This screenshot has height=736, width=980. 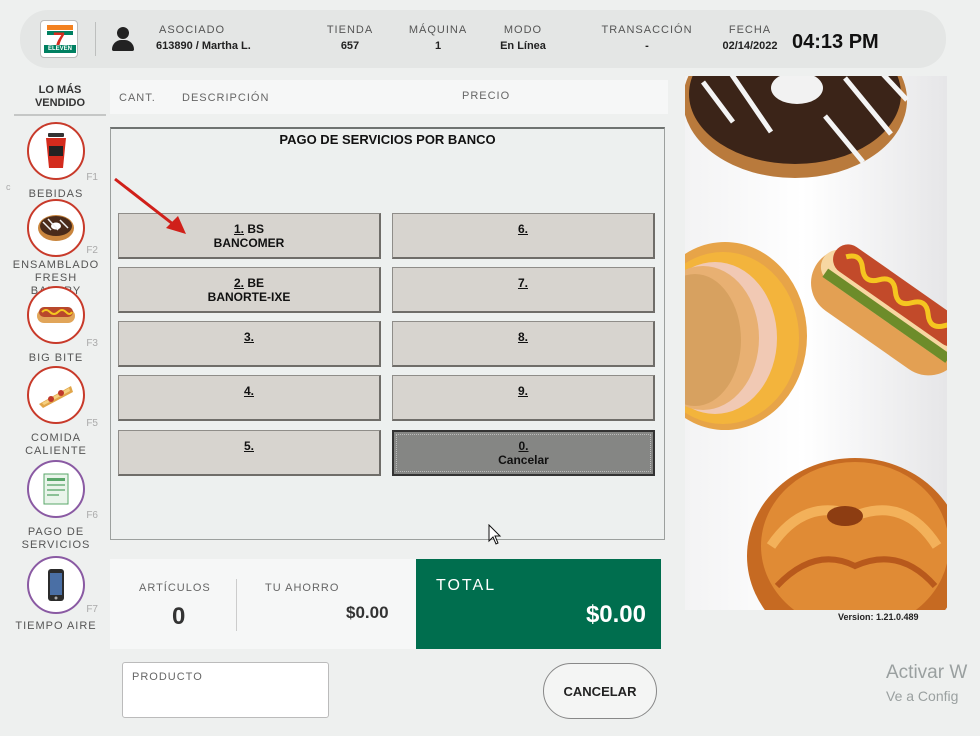 I want to click on bank-option-6: 6., so click(x=523, y=236).